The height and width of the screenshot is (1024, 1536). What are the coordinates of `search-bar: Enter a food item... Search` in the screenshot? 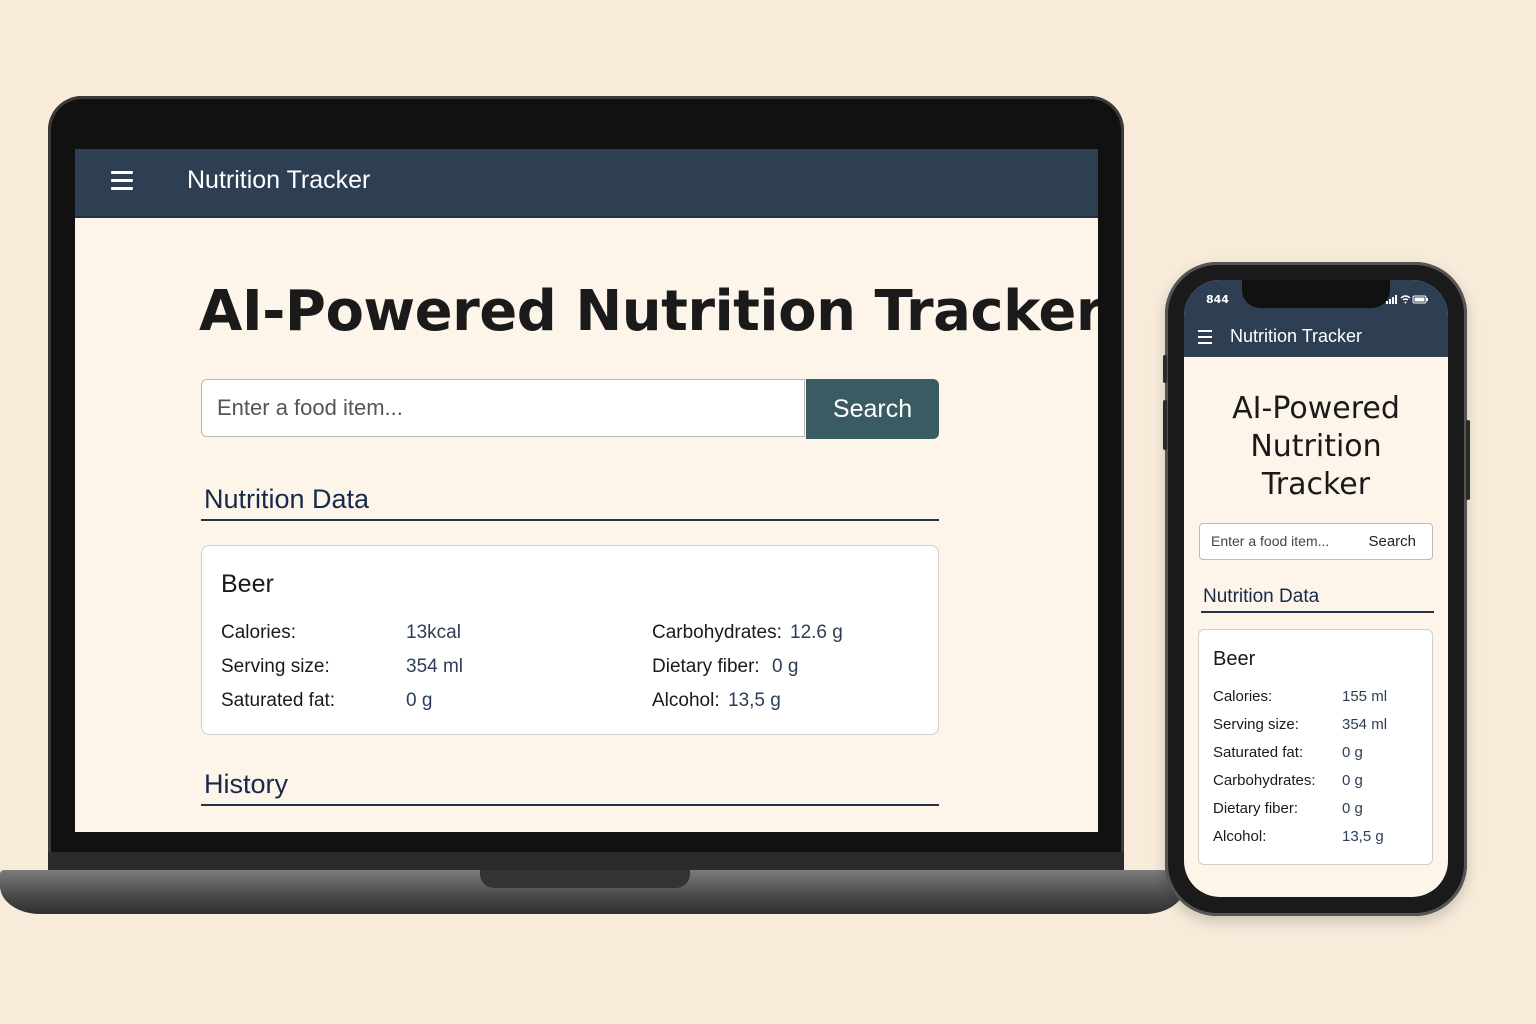 It's located at (1316, 541).